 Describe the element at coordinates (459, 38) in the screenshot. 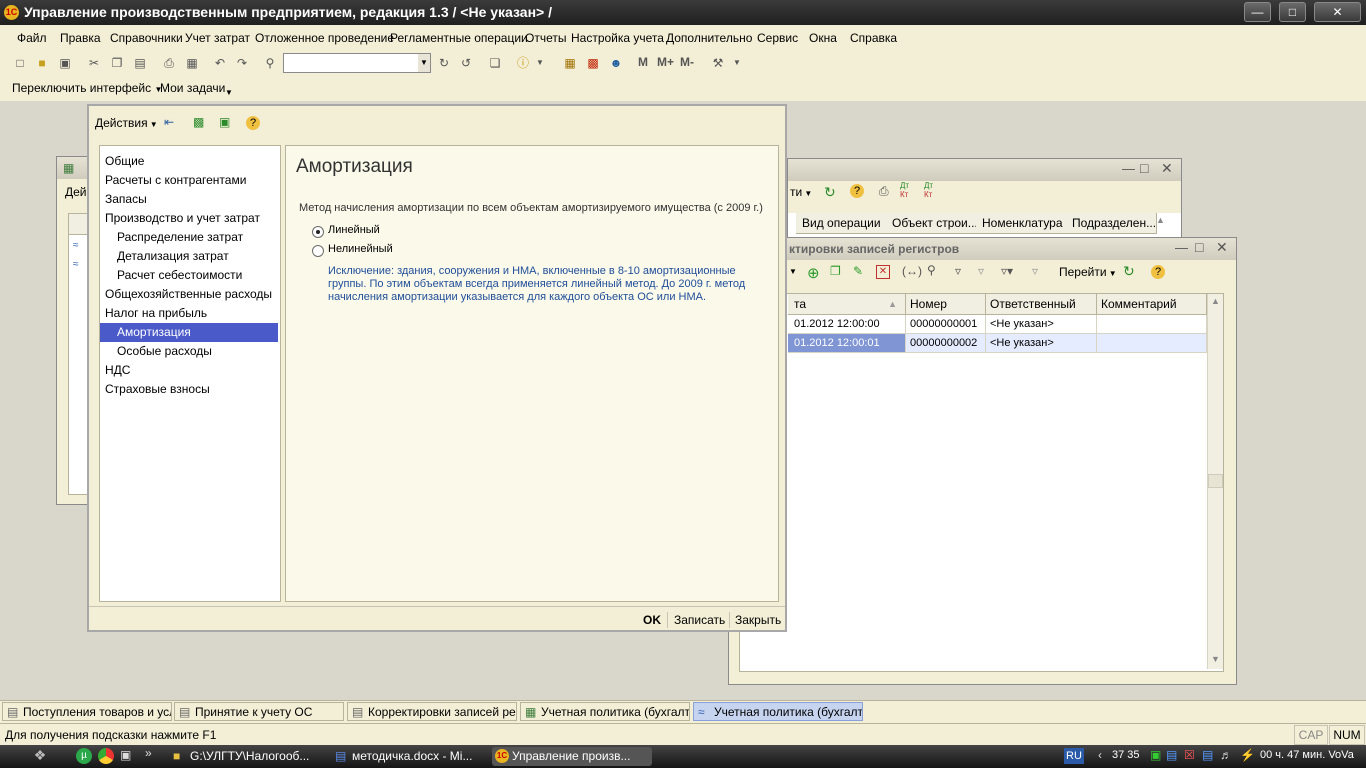

I see `menu-routine-operations: Регламентные операции` at that location.